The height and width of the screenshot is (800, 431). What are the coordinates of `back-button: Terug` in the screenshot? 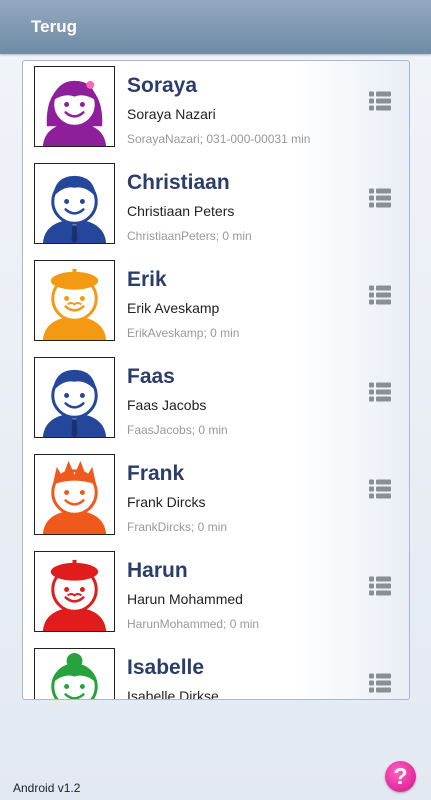 It's located at (54, 27).